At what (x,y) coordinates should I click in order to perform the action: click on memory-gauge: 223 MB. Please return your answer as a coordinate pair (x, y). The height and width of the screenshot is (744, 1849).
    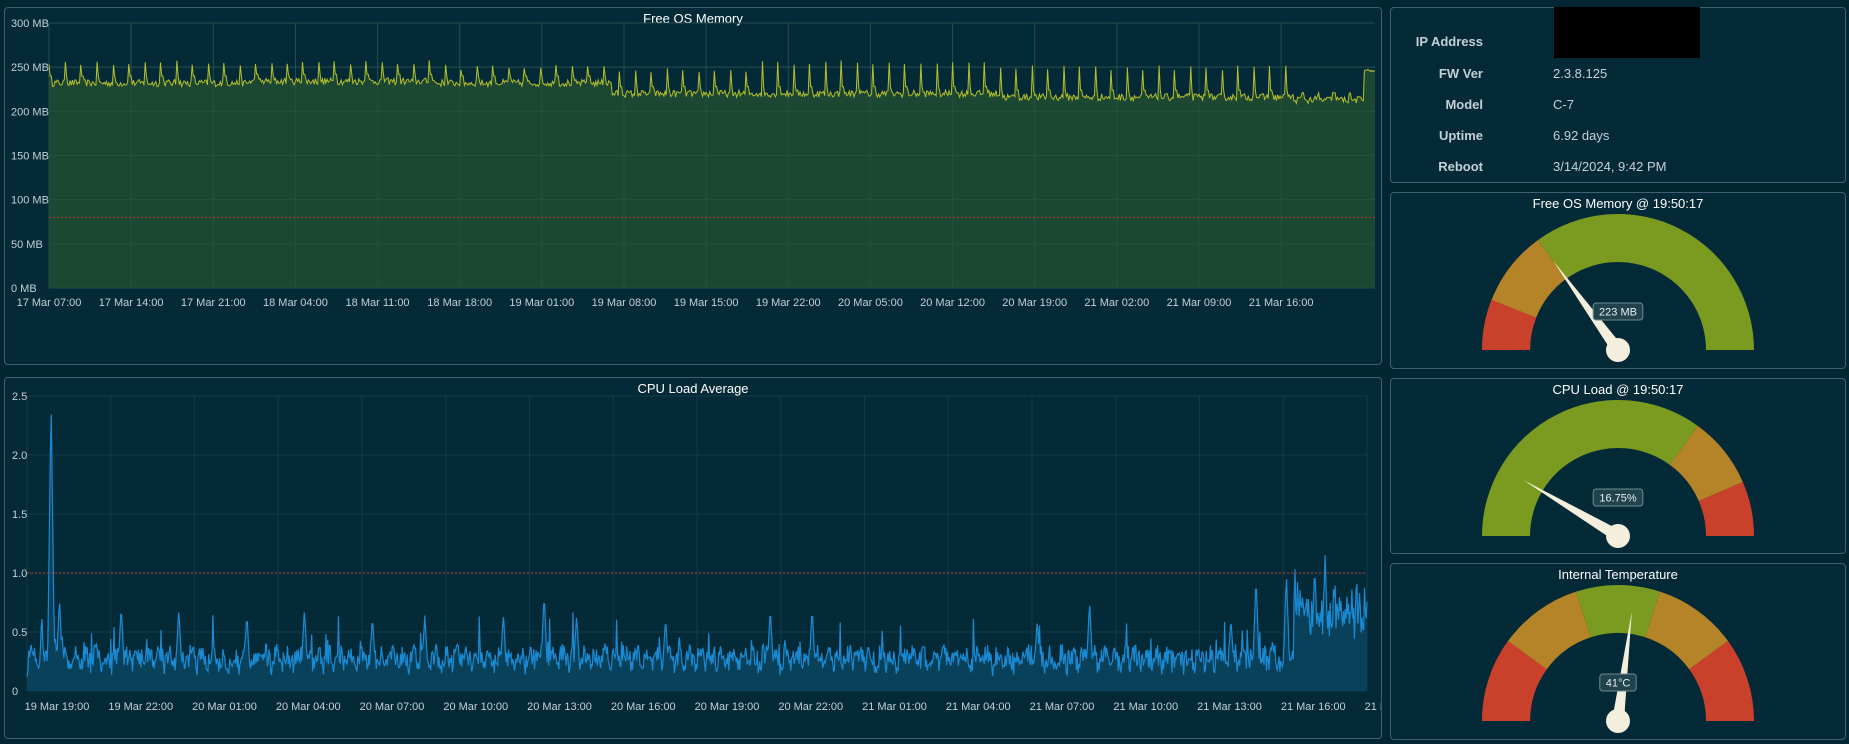
    Looking at the image, I should click on (1618, 288).